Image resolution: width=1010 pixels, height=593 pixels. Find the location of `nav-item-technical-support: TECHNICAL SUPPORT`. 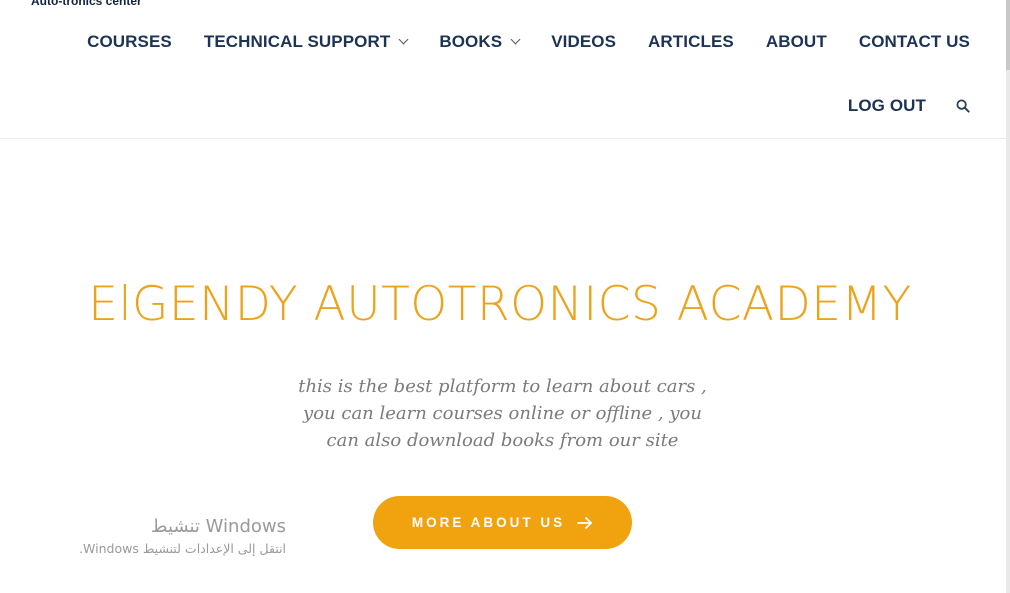

nav-item-technical-support: TECHNICAL SUPPORT is located at coordinates (306, 42).